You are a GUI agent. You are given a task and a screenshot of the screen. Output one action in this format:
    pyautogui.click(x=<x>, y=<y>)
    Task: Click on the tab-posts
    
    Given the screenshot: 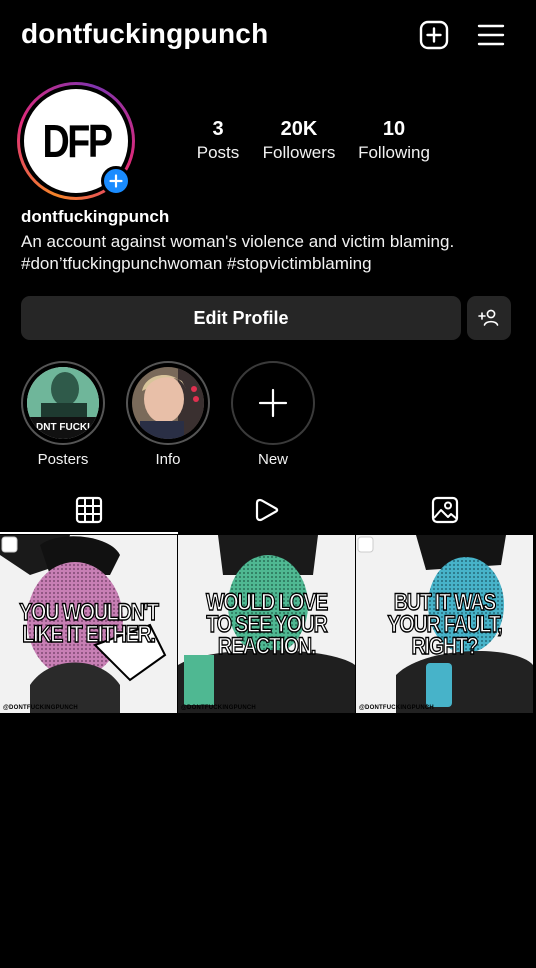 What is the action you would take?
    pyautogui.click(x=89, y=510)
    